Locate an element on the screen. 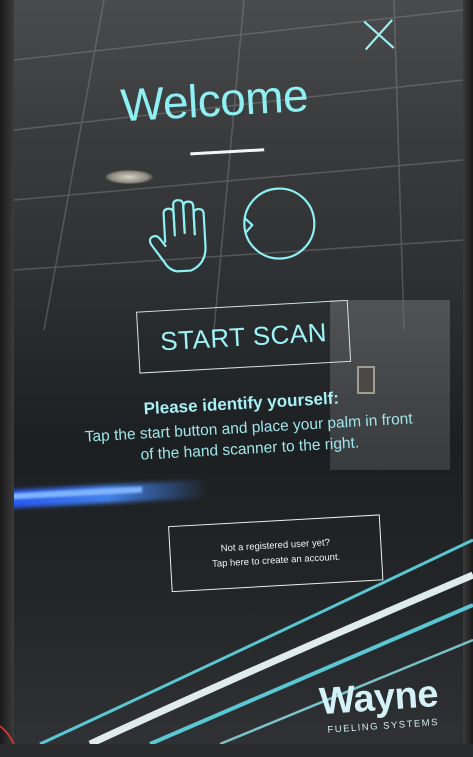 The image size is (473, 757). close-icon is located at coordinates (379, 35).